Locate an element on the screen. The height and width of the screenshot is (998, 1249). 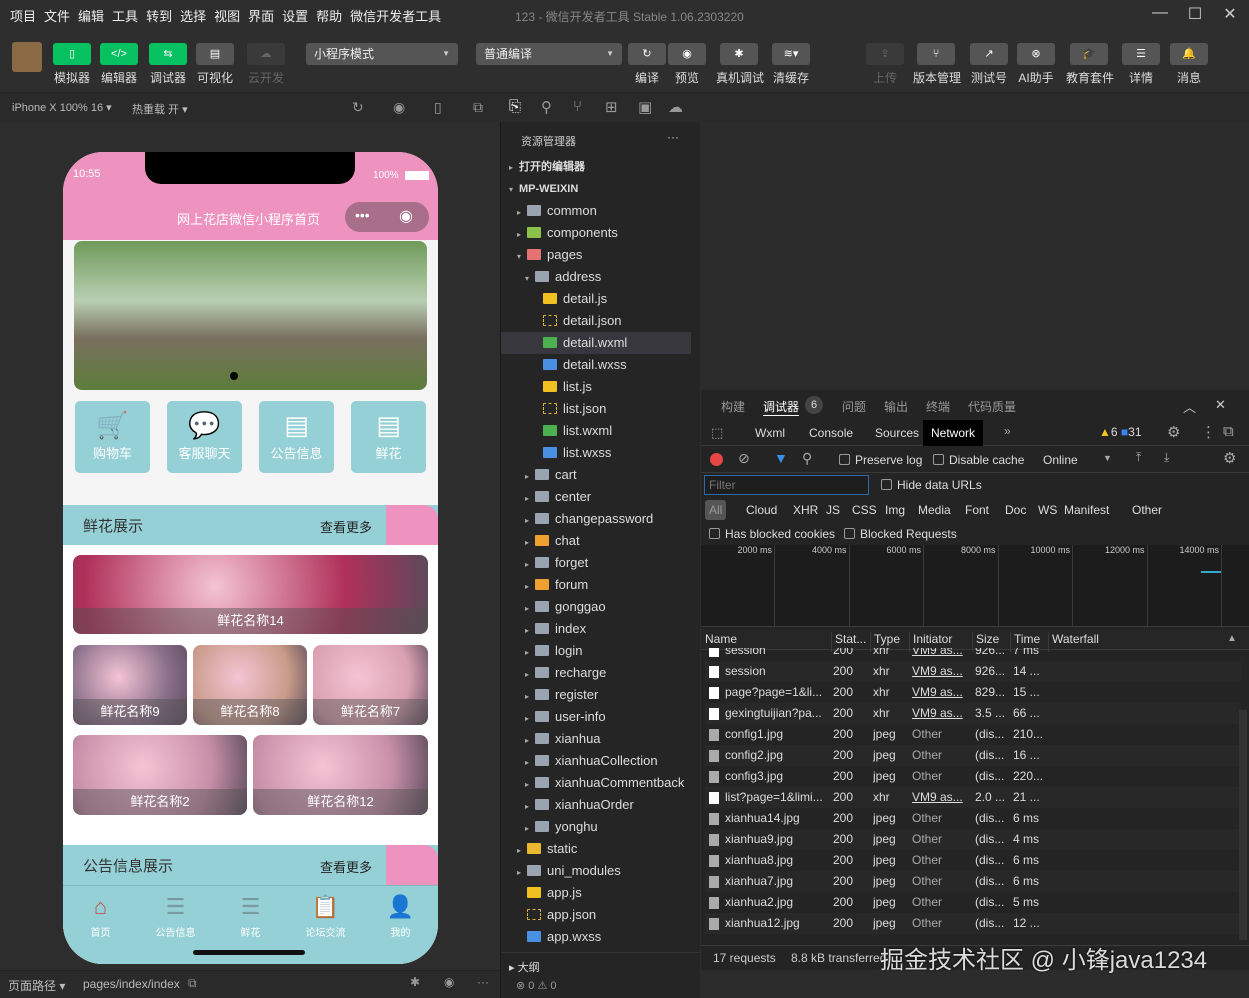
tree-file: list.json is located at coordinates (596, 409).